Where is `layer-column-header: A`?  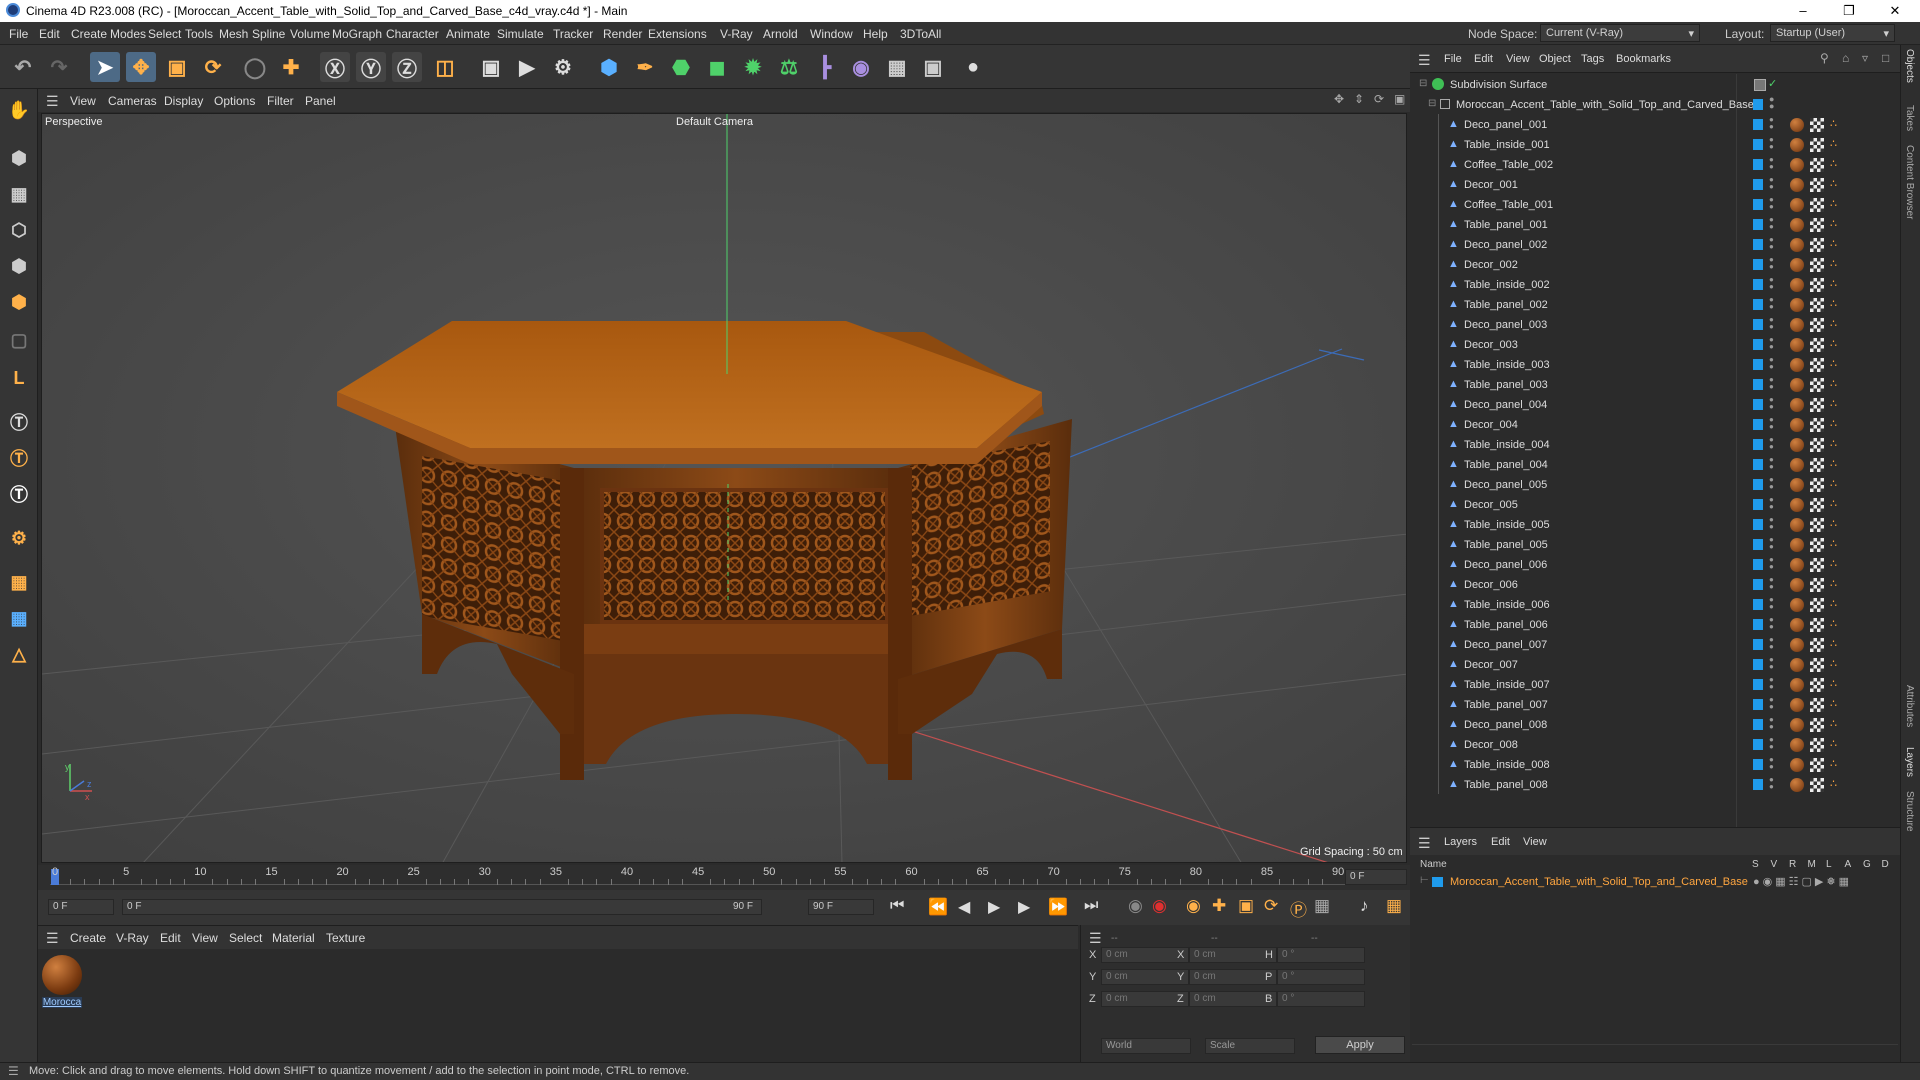 layer-column-header: A is located at coordinates (1848, 864).